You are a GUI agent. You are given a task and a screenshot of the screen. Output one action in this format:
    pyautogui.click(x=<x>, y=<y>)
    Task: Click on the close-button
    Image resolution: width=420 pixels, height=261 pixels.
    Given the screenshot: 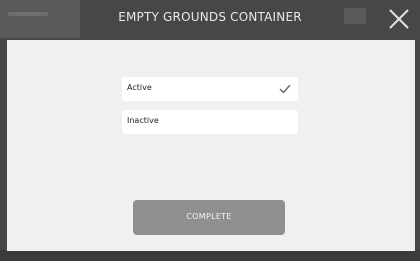 What is the action you would take?
    pyautogui.click(x=399, y=19)
    